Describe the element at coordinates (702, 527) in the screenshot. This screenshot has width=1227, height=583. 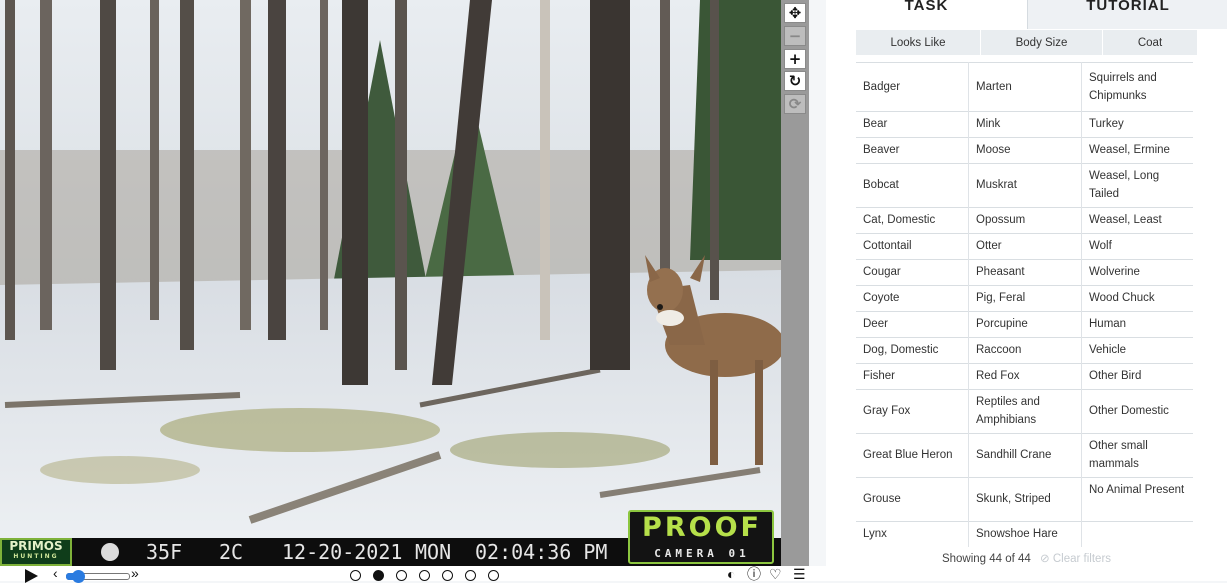
I see `badge-main-text: PROOF` at that location.